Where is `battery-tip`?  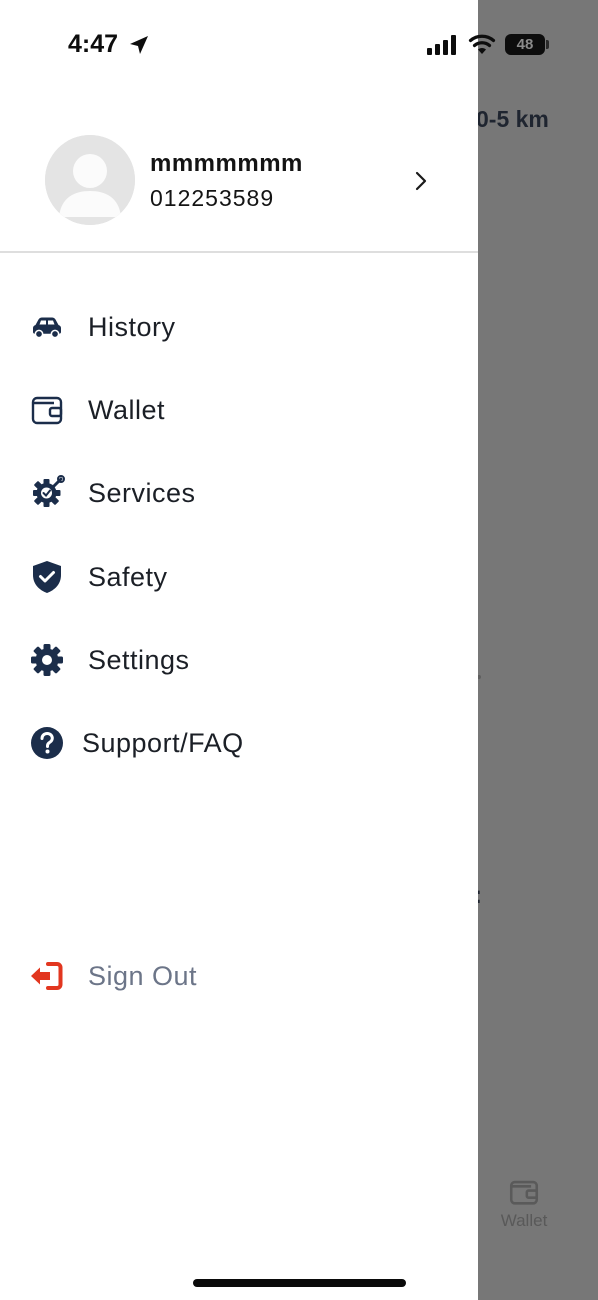
battery-tip is located at coordinates (547, 44).